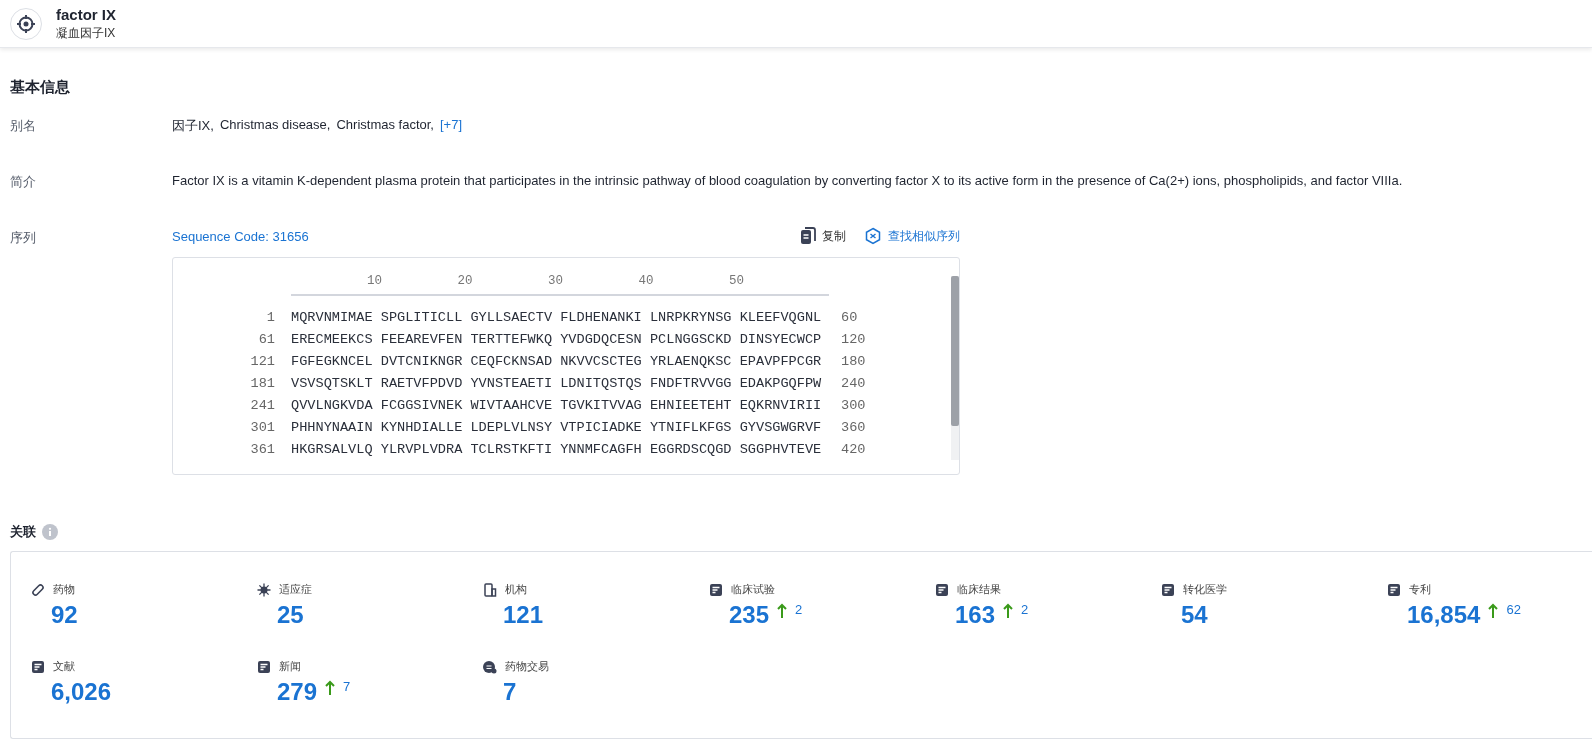 The image size is (1592, 745). Describe the element at coordinates (557, 427) in the screenshot. I see `sequence-line: PHHNYNAAIN KYNHDIALLE LDEPLVLNSY VTPICIADKE YTNIFLKFGS GYVSGWGRVF` at that location.